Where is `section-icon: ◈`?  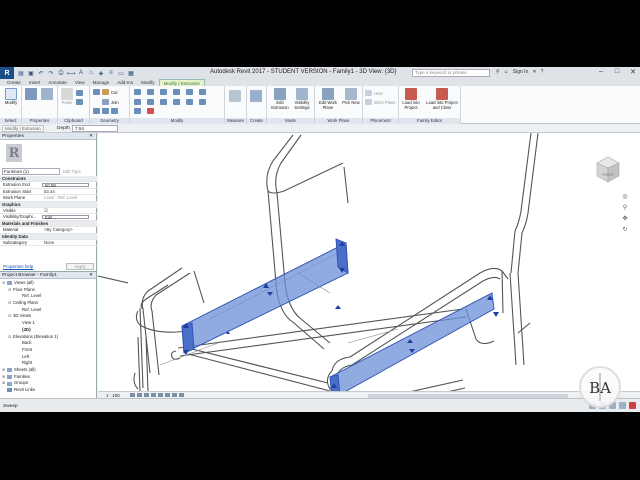
section-icon: ◈ is located at coordinates (101, 73).